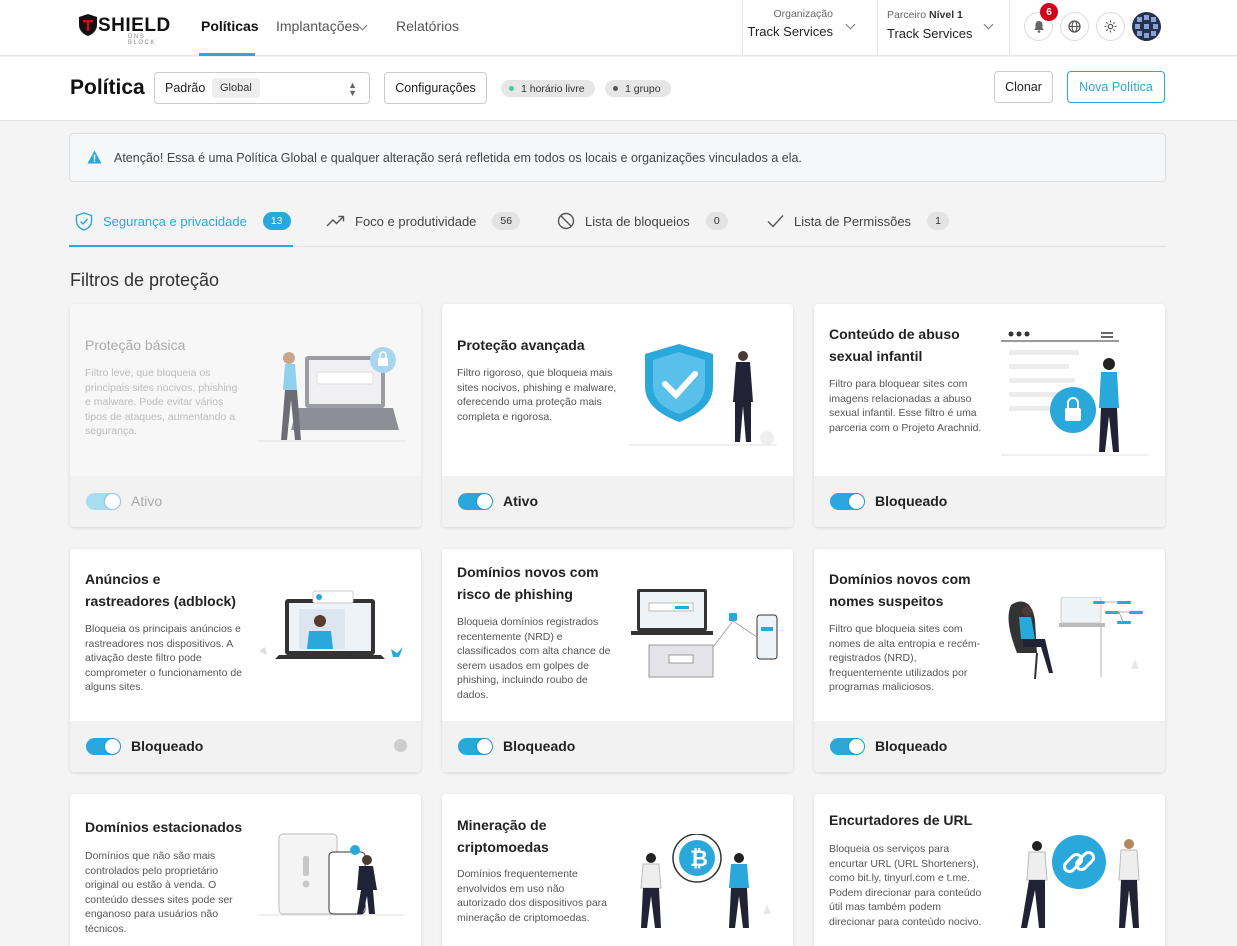  Describe the element at coordinates (615, 88) in the screenshot. I see `status-dot` at that location.